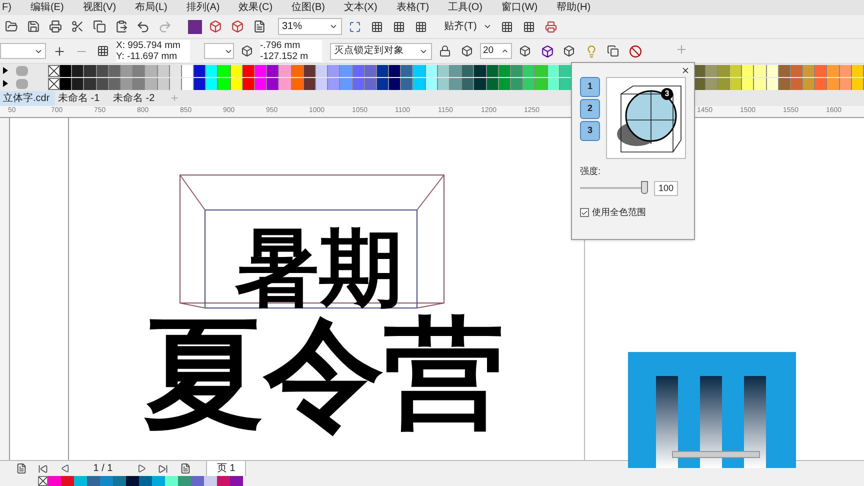  I want to click on document-tab: 立体字.cdr, so click(27, 98).